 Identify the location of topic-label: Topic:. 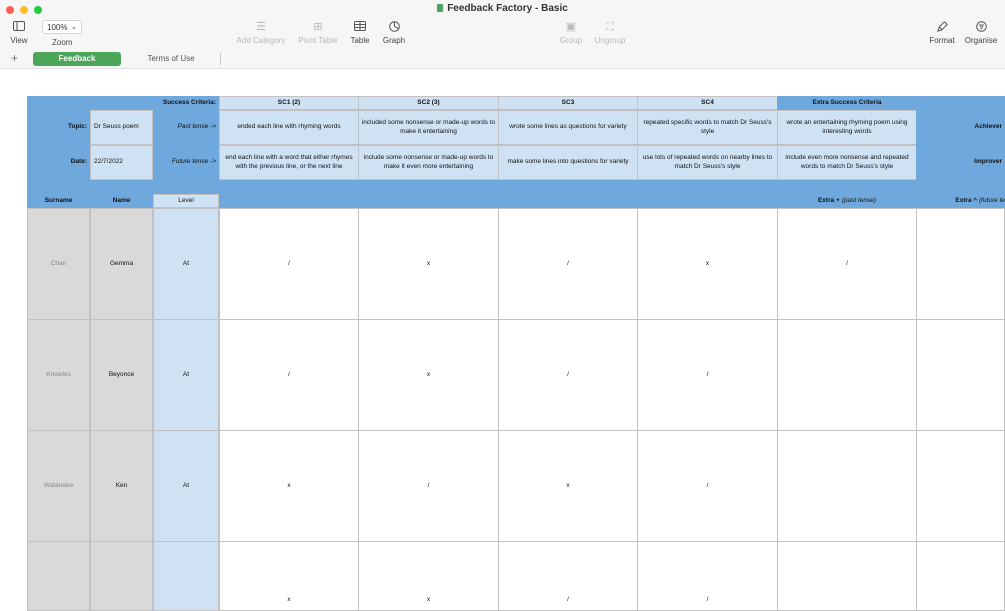
(58, 127).